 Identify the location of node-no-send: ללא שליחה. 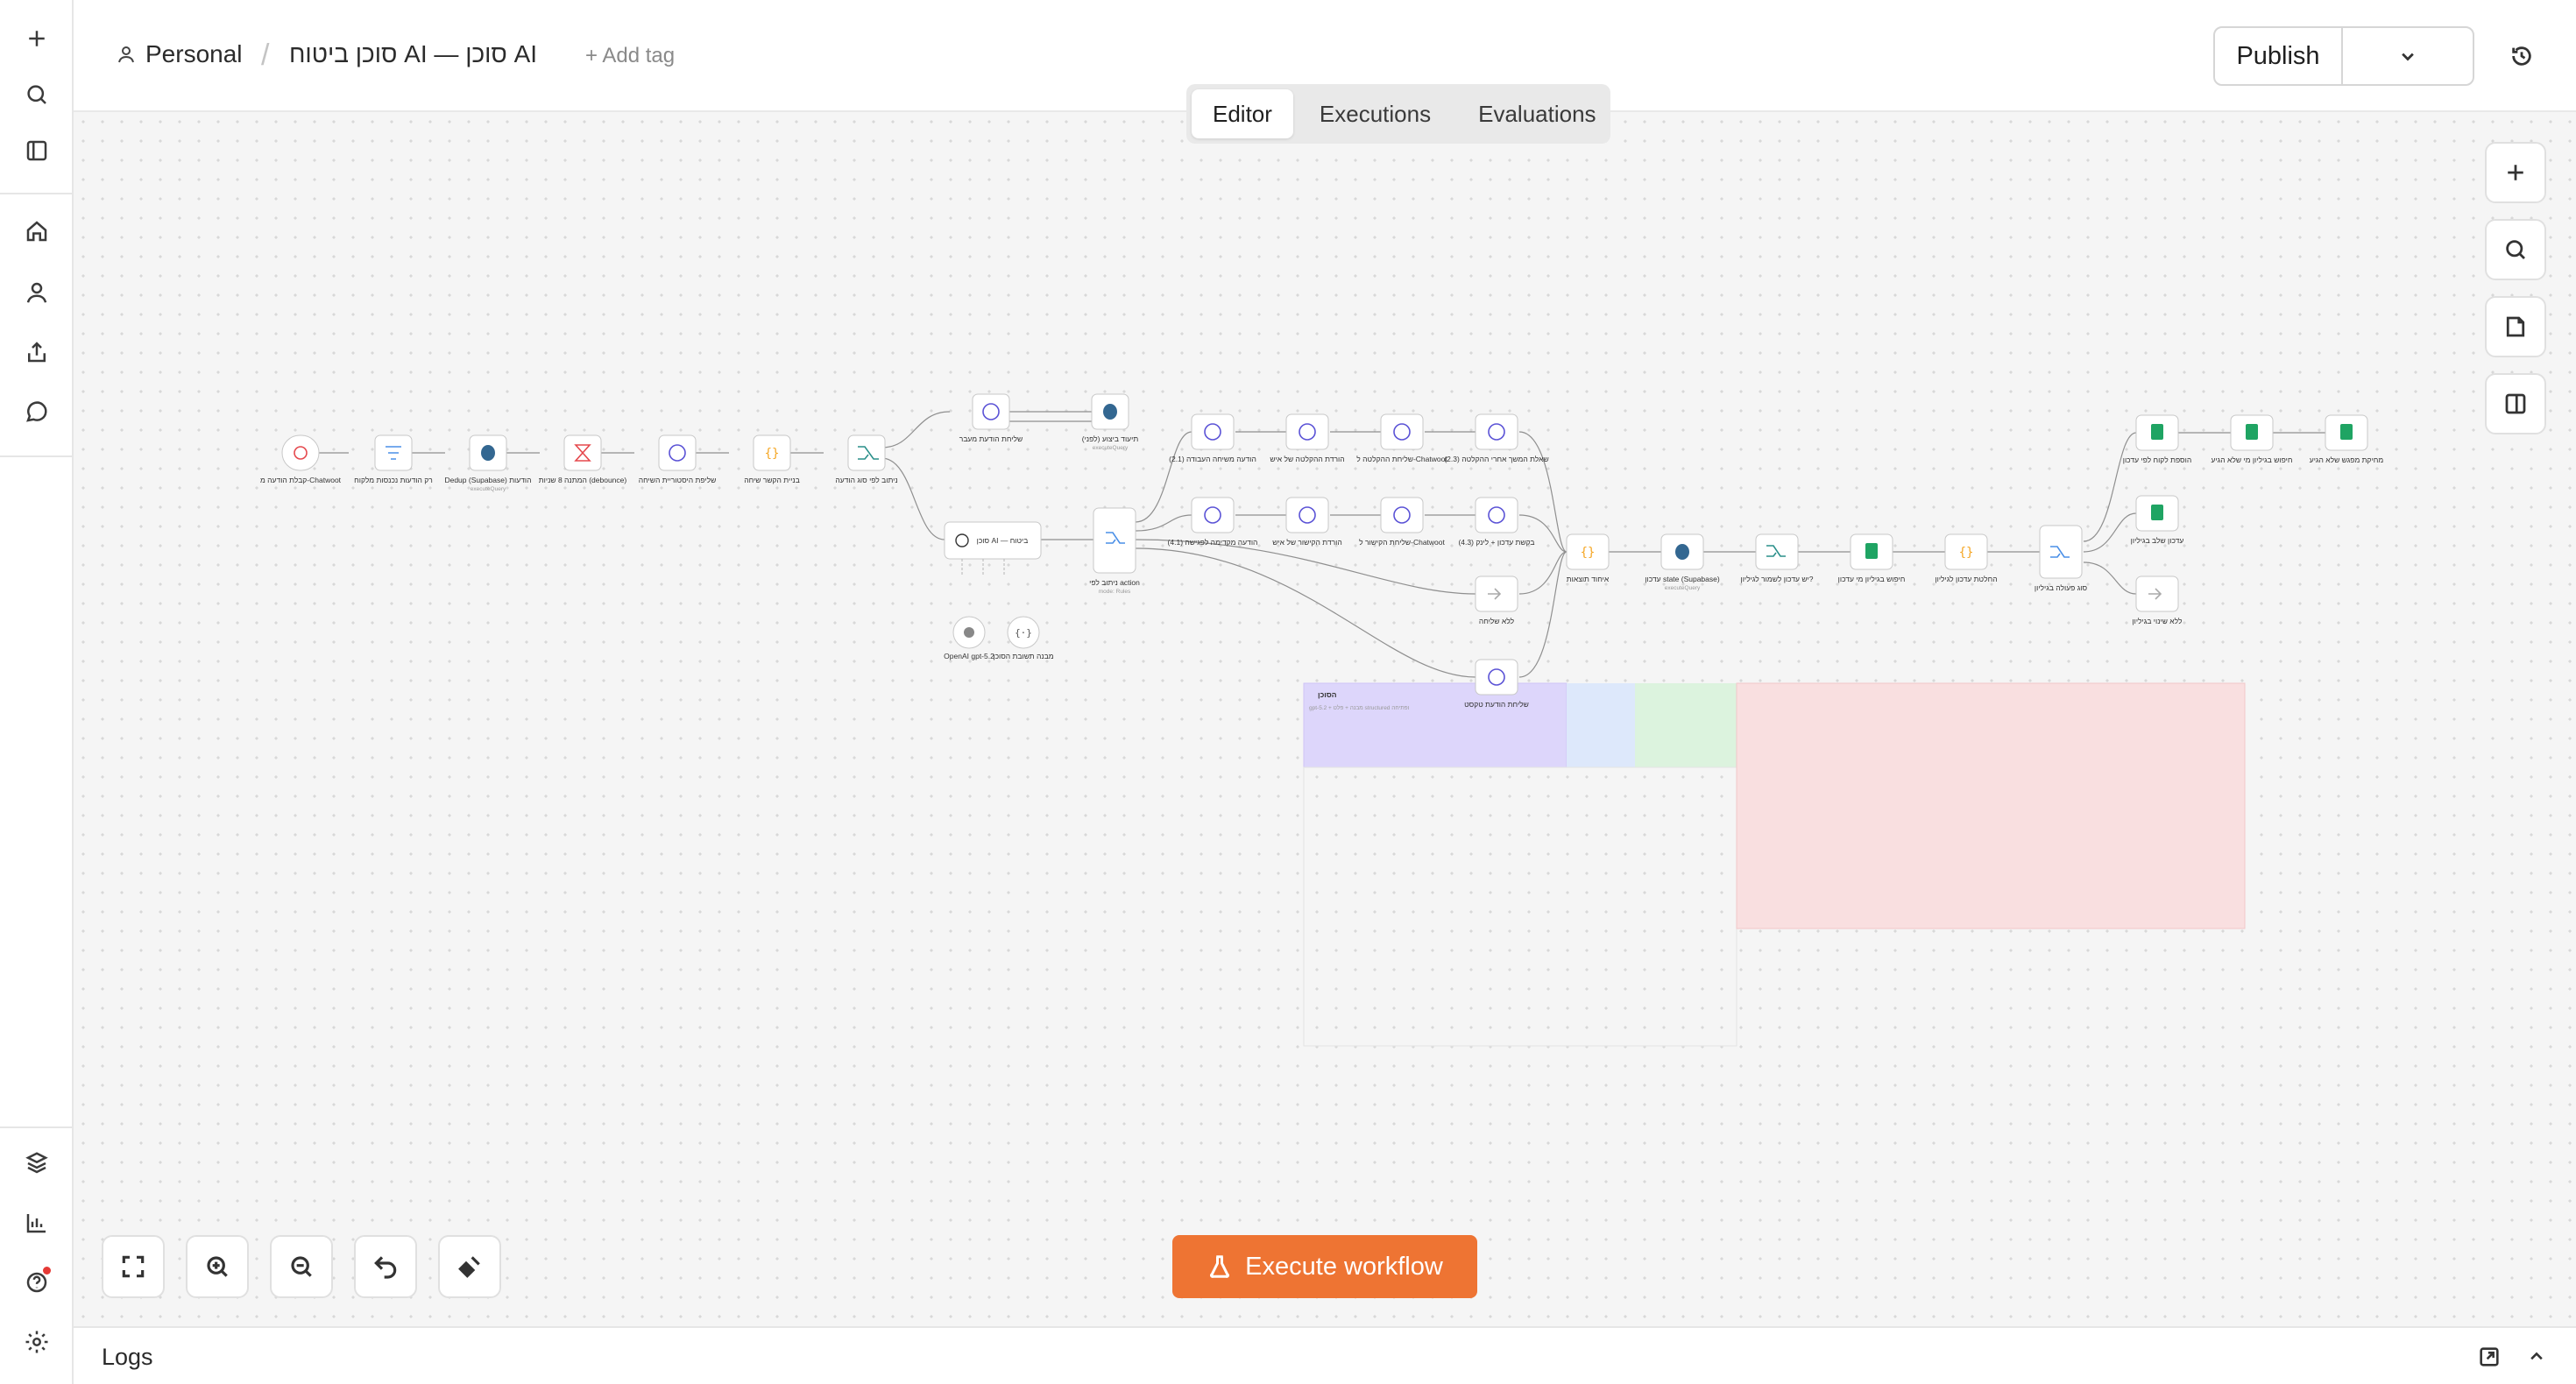
(1496, 600).